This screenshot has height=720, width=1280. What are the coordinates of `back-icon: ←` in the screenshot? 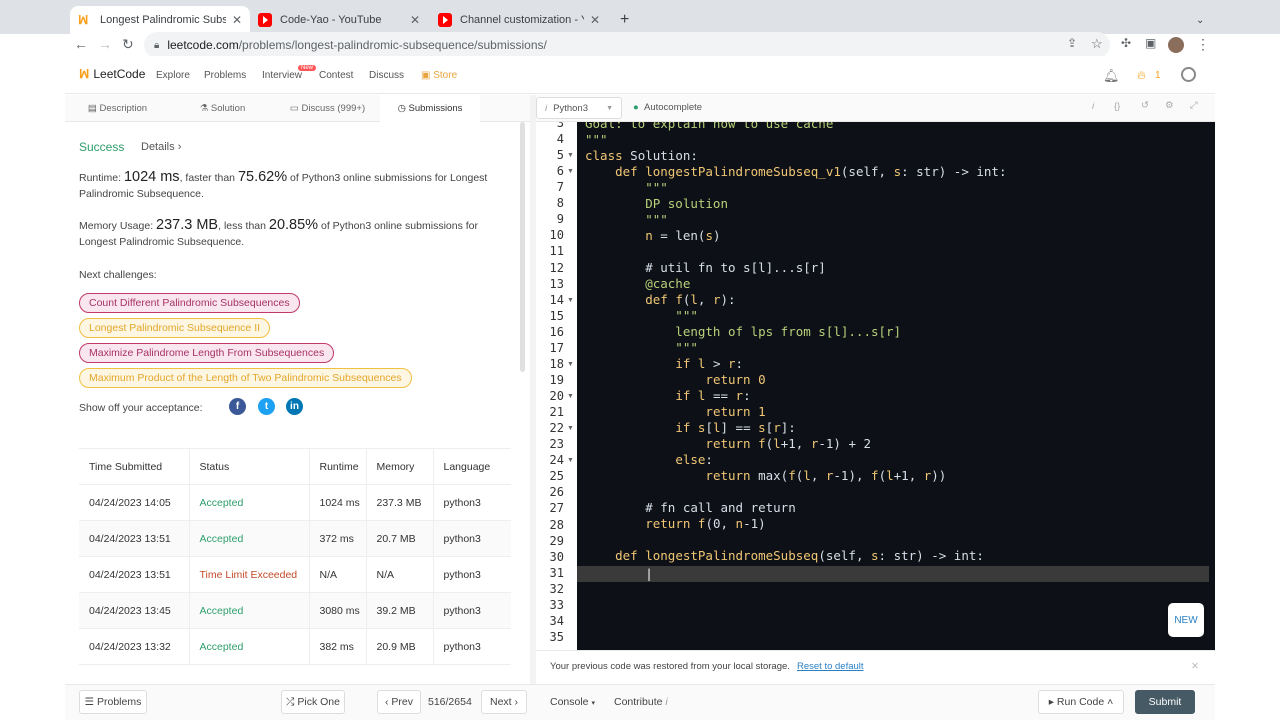 It's located at (81, 44).